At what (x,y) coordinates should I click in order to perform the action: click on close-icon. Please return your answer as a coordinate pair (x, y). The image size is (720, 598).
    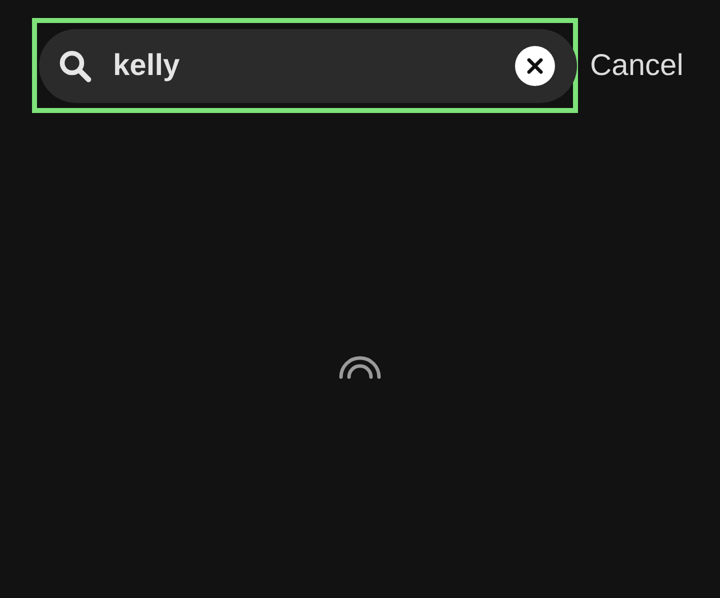
    Looking at the image, I should click on (535, 66).